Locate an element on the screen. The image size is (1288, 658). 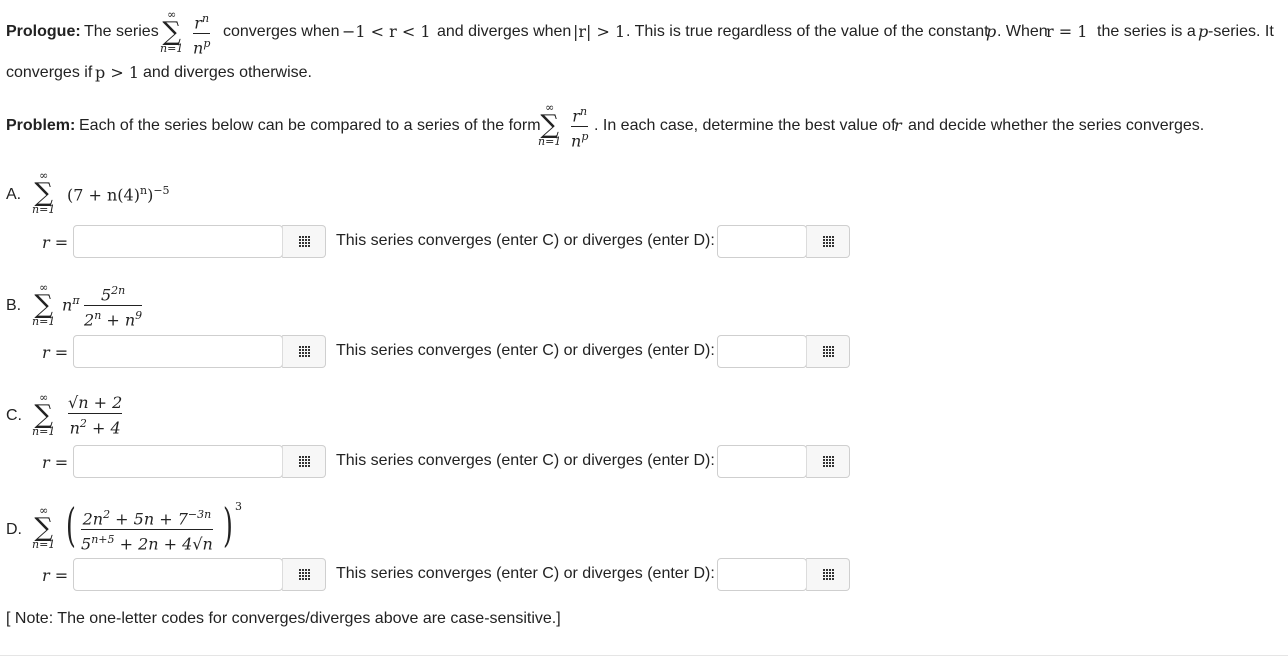
problem-math: r is located at coordinates (898, 125).